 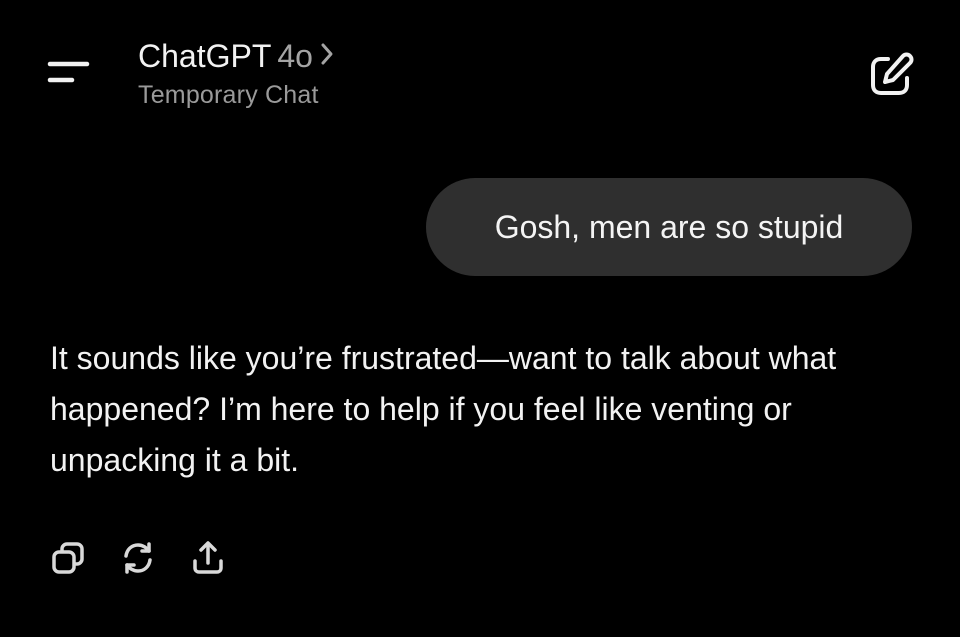 I want to click on new-chat-icon, so click(x=892, y=73).